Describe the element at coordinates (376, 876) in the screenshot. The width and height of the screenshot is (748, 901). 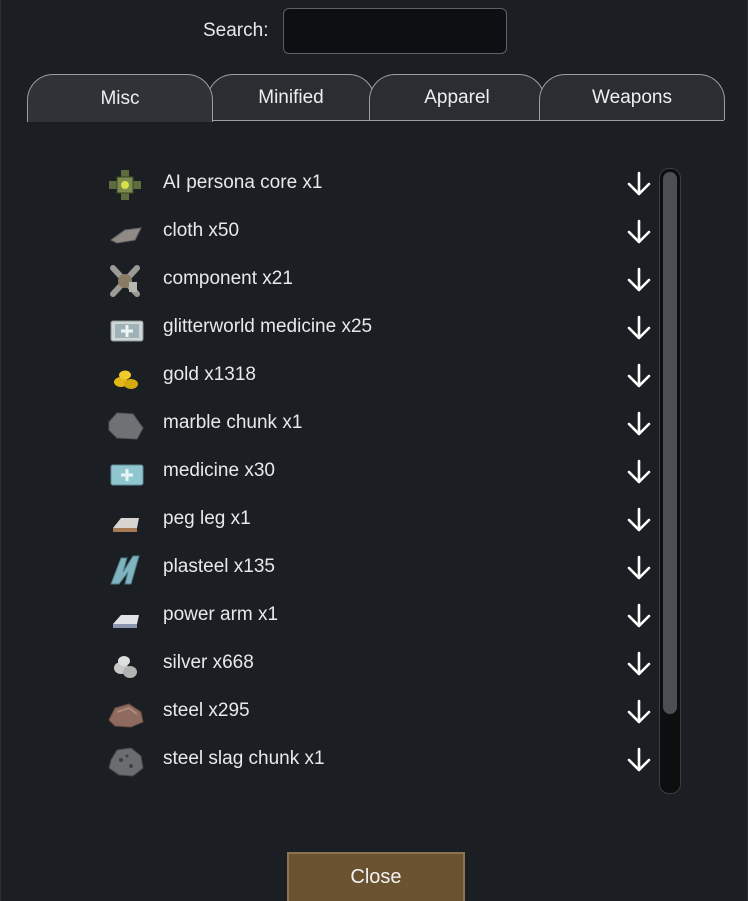
I see `close-button: Close` at that location.